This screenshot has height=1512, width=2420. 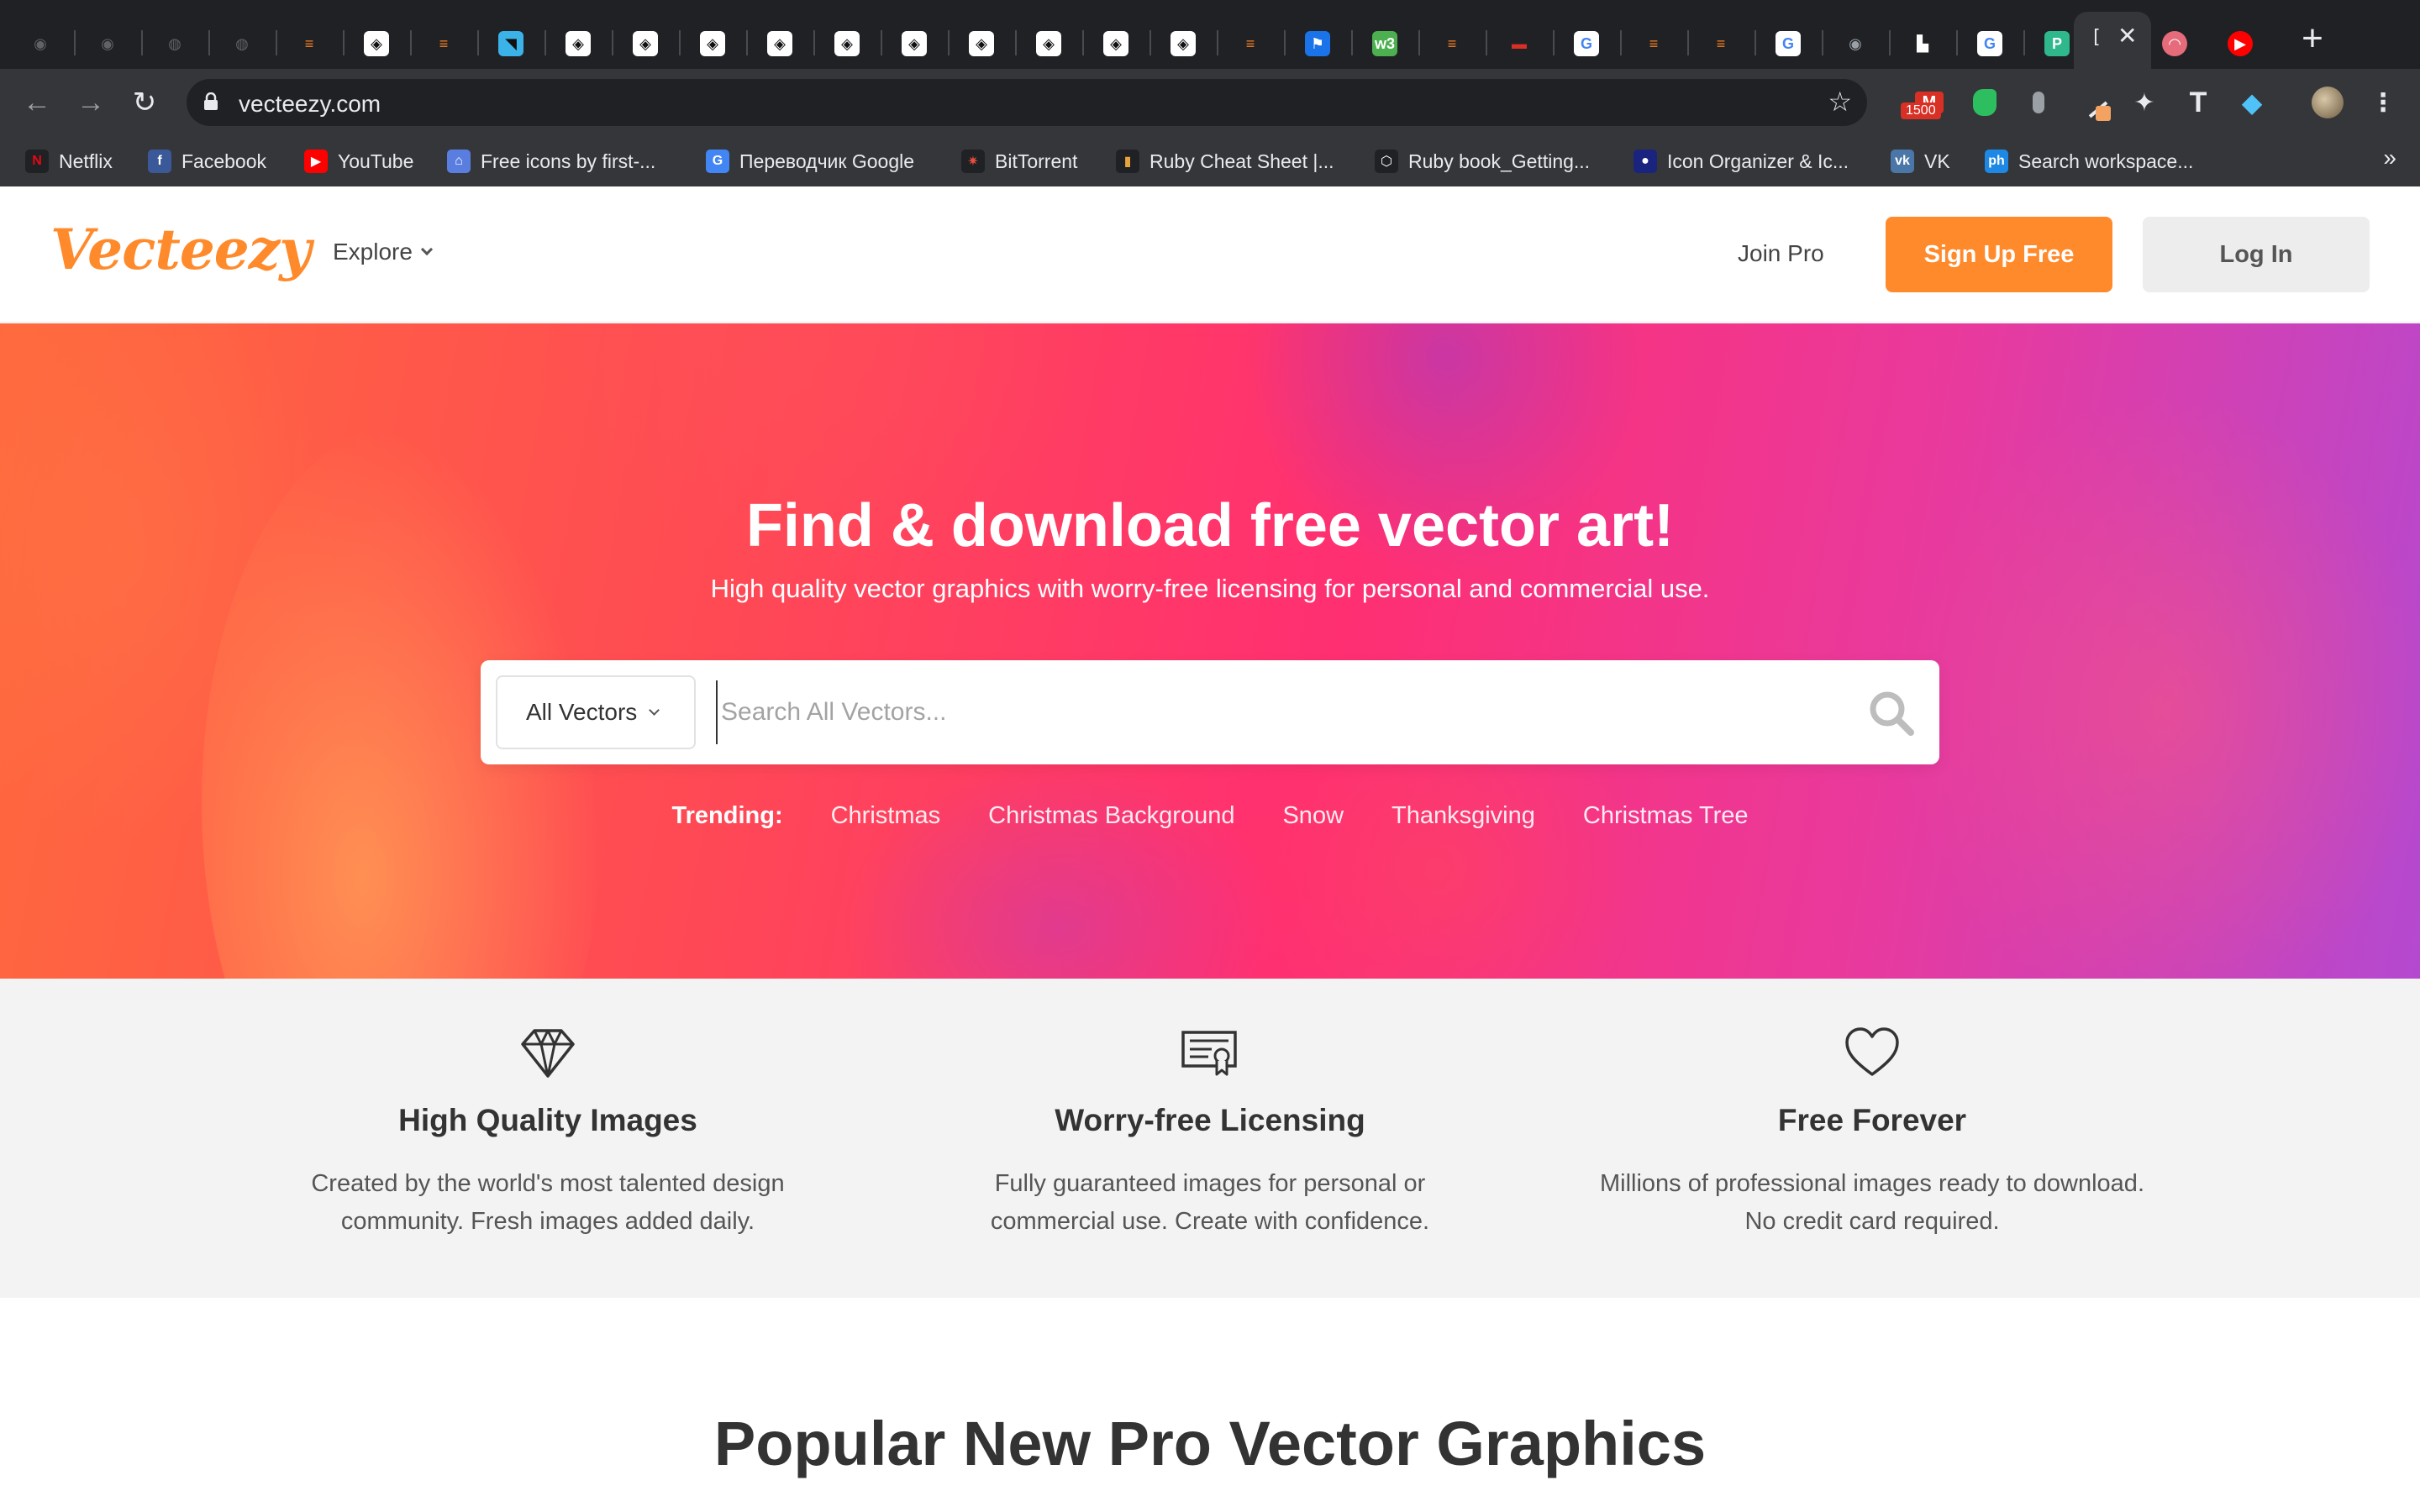 What do you see at coordinates (1386, 161) in the screenshot?
I see `hexagon-icon: ⬡` at bounding box center [1386, 161].